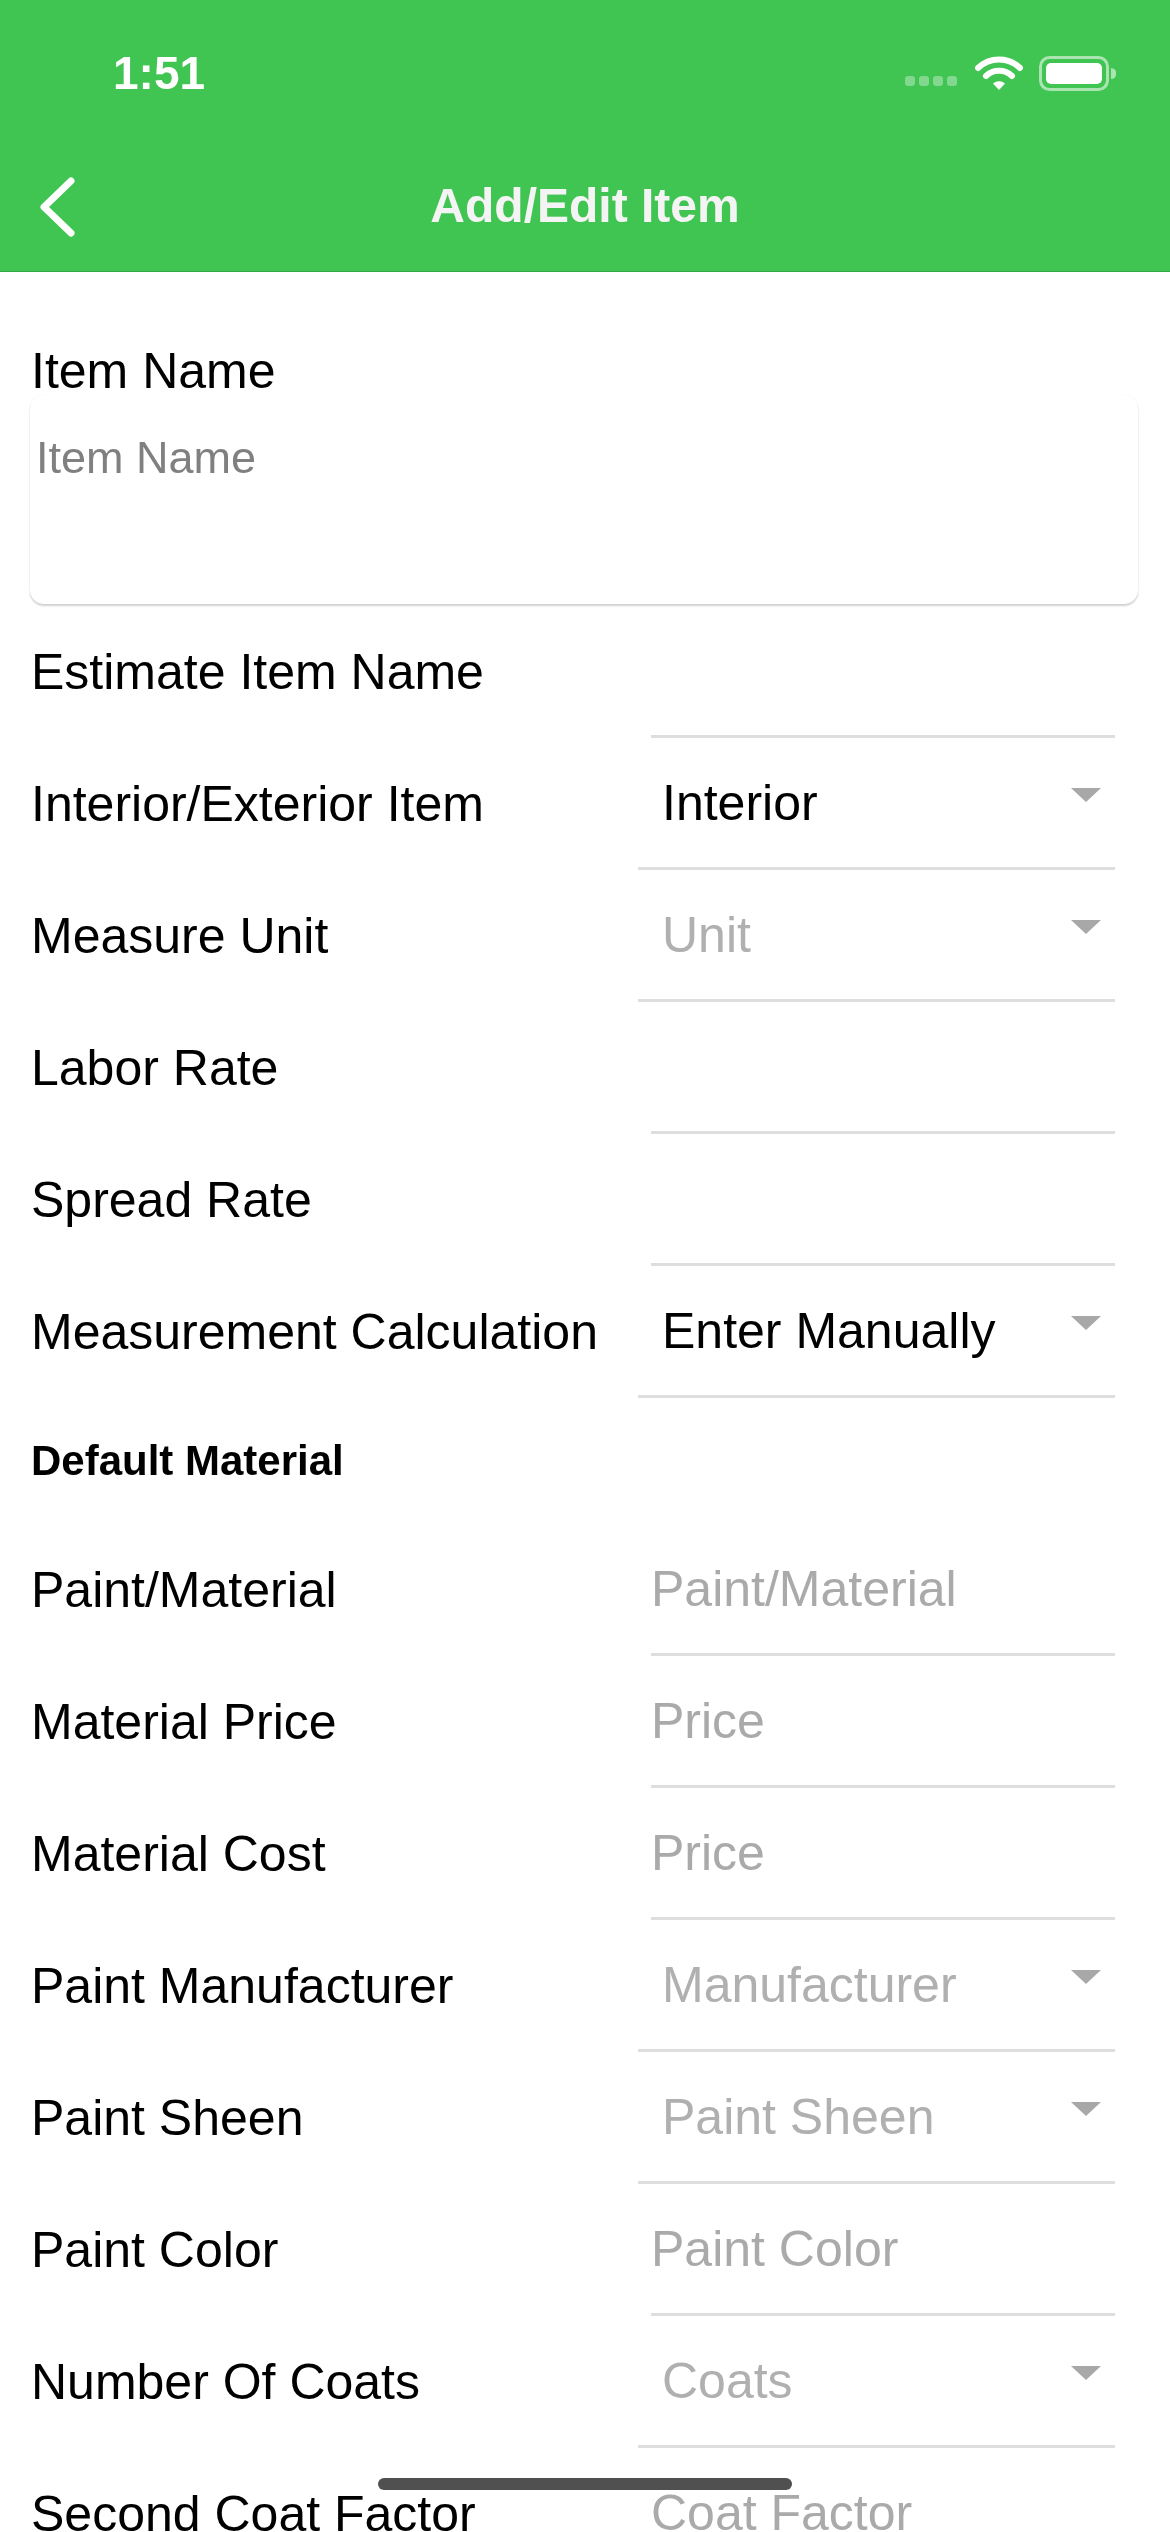 This screenshot has height=2532, width=1170. I want to click on status-time: 1:51, so click(159, 73).